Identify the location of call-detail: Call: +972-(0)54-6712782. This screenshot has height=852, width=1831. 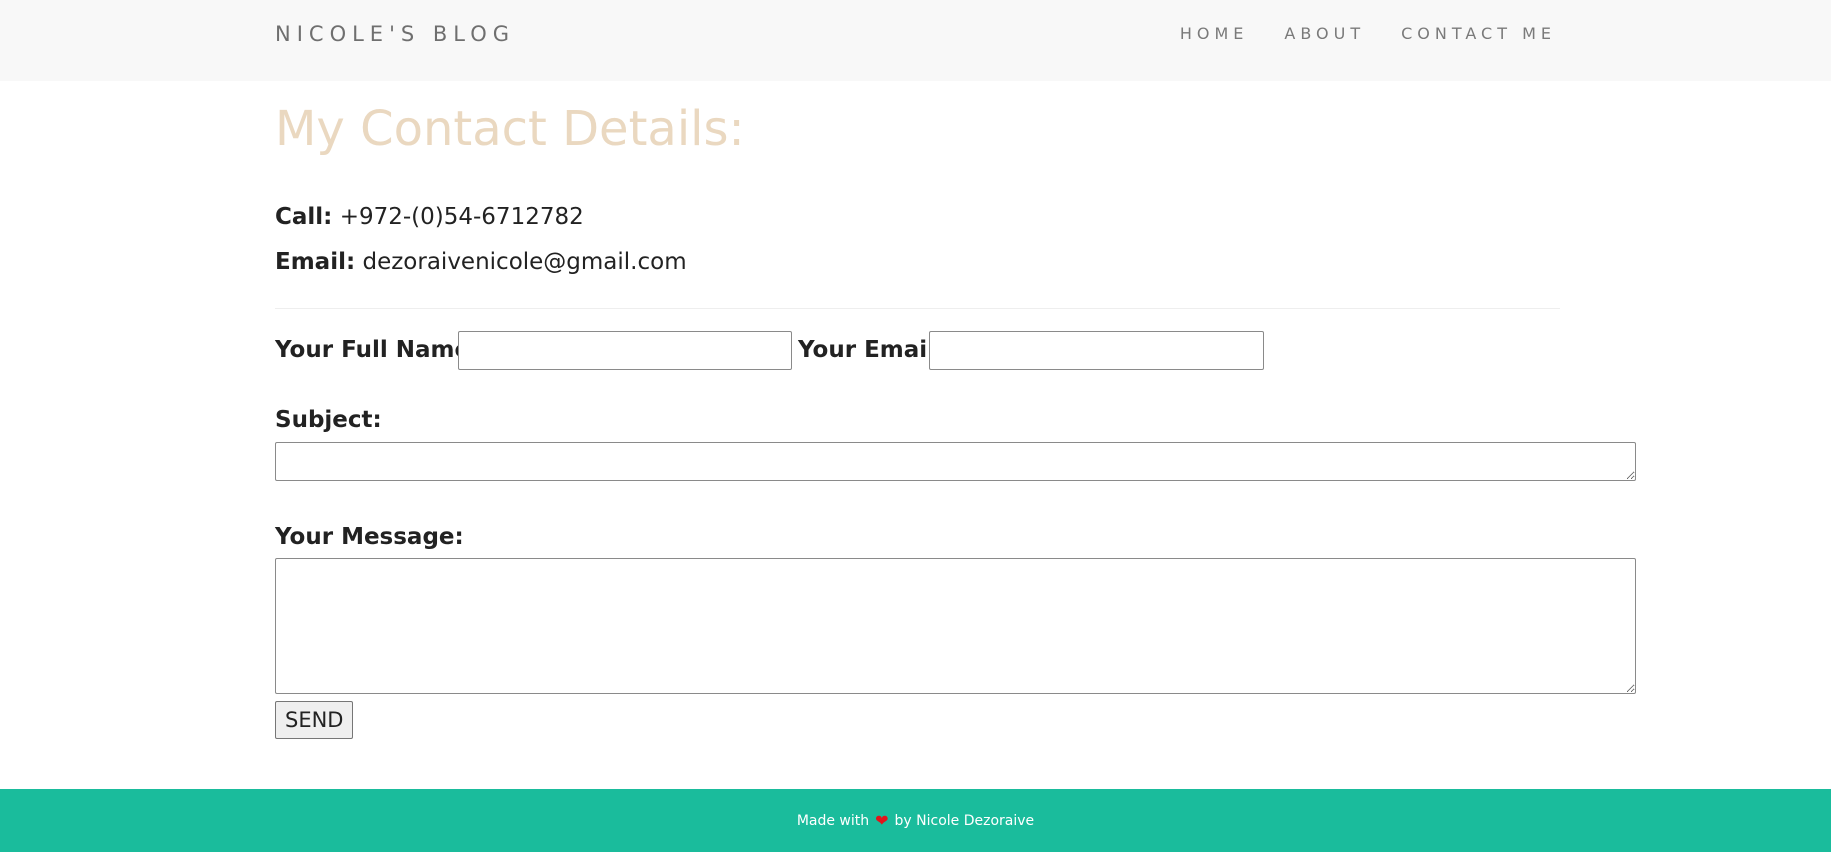
(429, 217).